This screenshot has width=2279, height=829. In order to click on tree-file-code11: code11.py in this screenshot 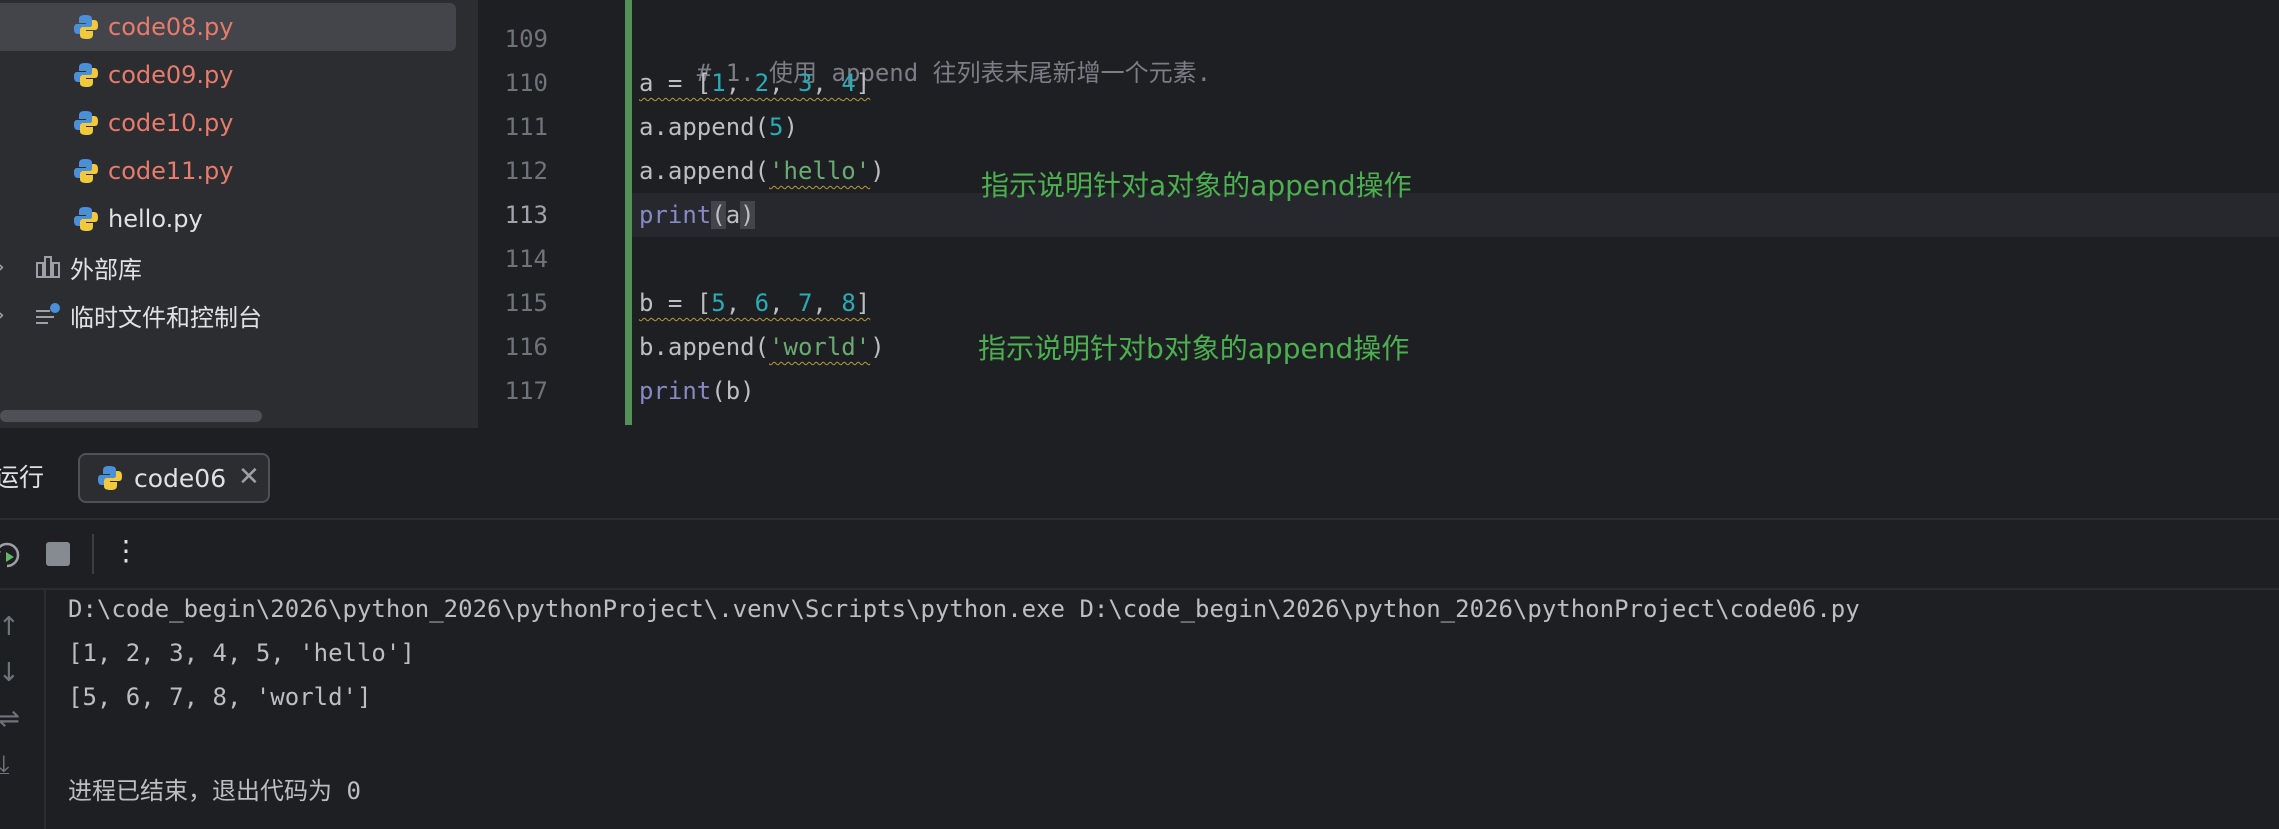, I will do `click(228, 171)`.